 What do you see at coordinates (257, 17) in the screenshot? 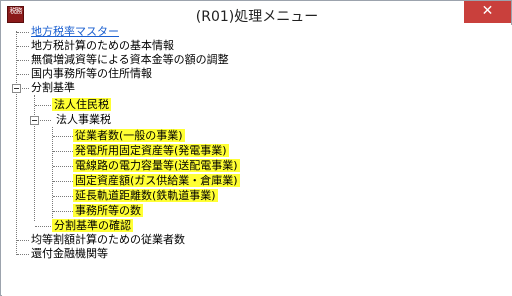
I see `window-title: (R01)処理メニュー` at bounding box center [257, 17].